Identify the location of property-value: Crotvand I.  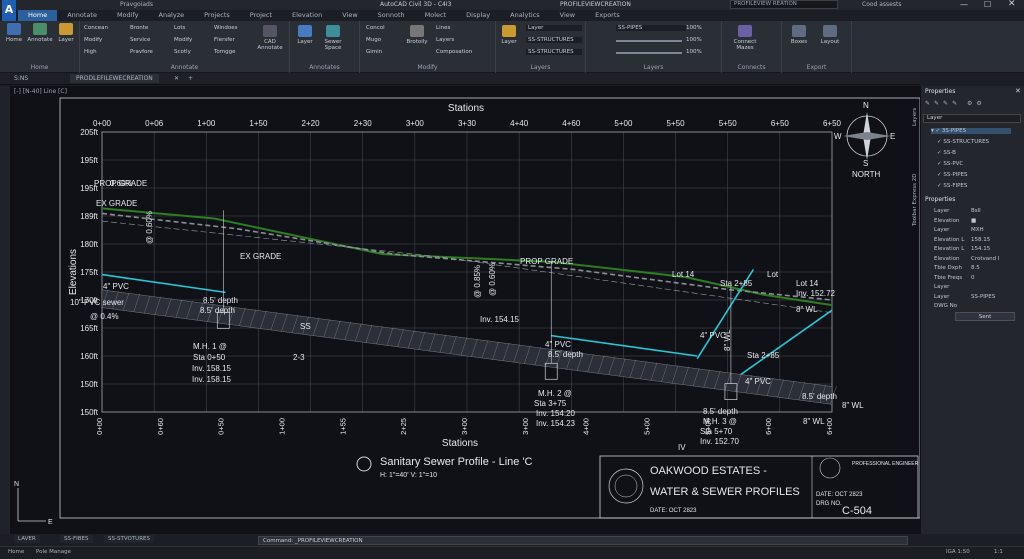
(985, 259).